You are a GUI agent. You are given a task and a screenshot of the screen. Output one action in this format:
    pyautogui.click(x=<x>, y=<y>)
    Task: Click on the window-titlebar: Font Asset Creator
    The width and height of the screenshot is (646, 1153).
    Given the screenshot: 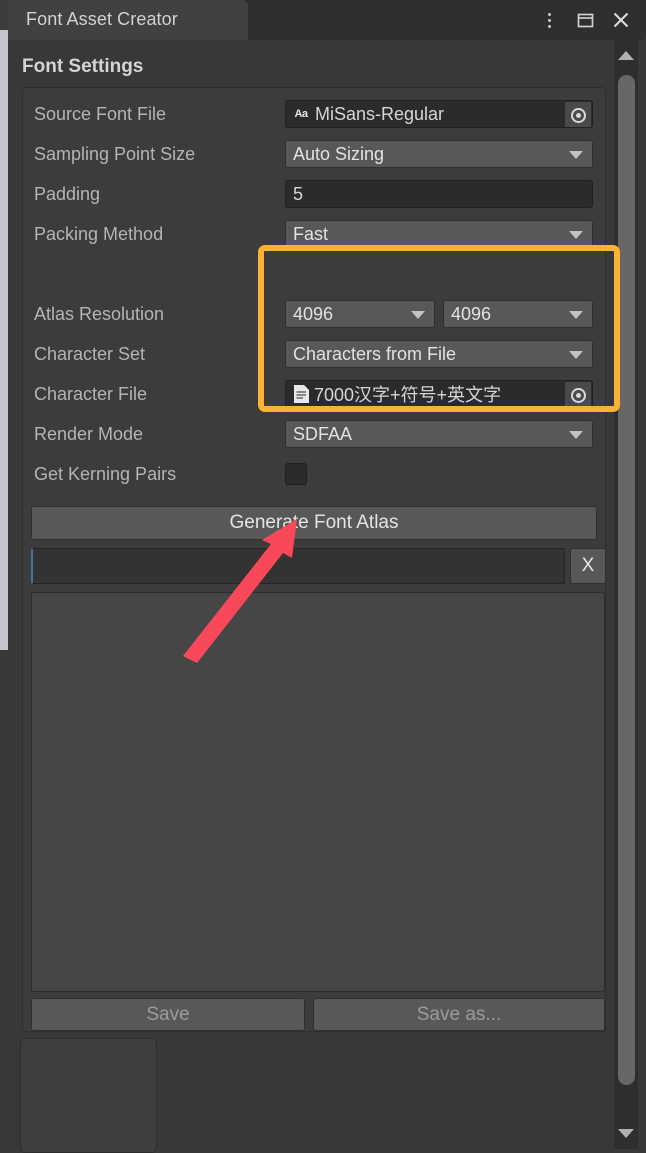 What is the action you would take?
    pyautogui.click(x=327, y=20)
    